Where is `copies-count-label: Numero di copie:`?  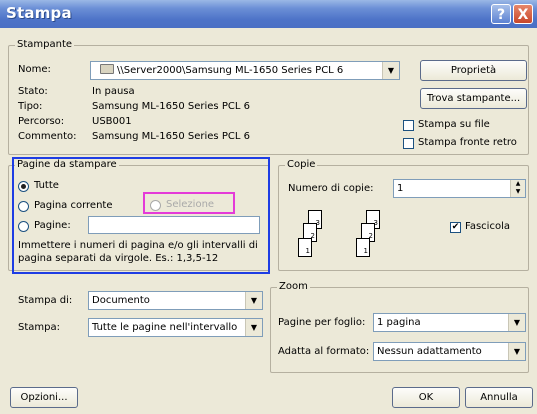
copies-count-label: Numero di copie: is located at coordinates (331, 188).